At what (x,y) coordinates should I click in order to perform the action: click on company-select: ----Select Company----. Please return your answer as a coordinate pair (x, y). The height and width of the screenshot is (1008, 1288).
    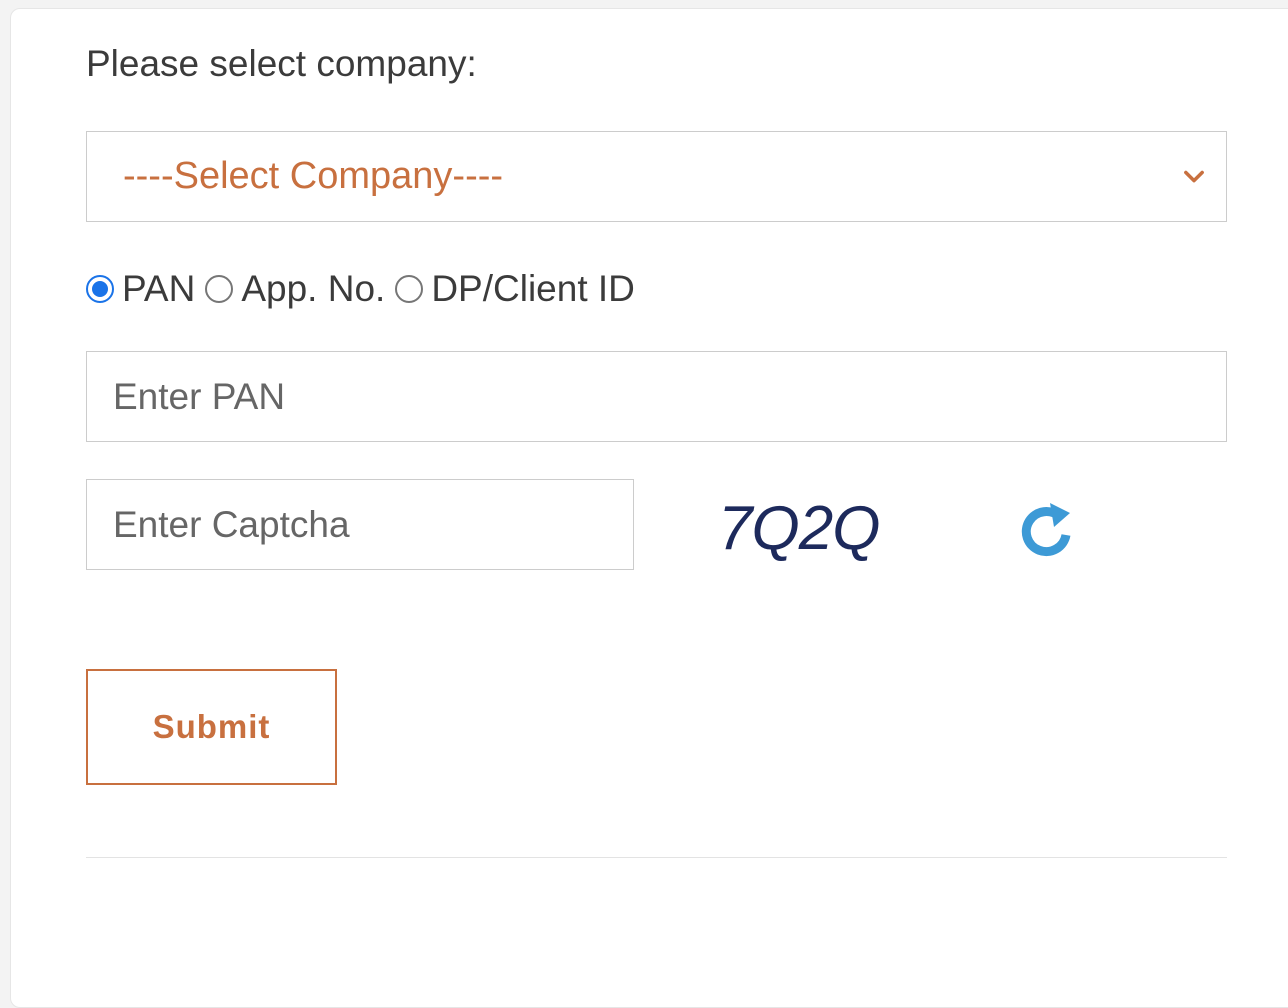
    Looking at the image, I should click on (656, 176).